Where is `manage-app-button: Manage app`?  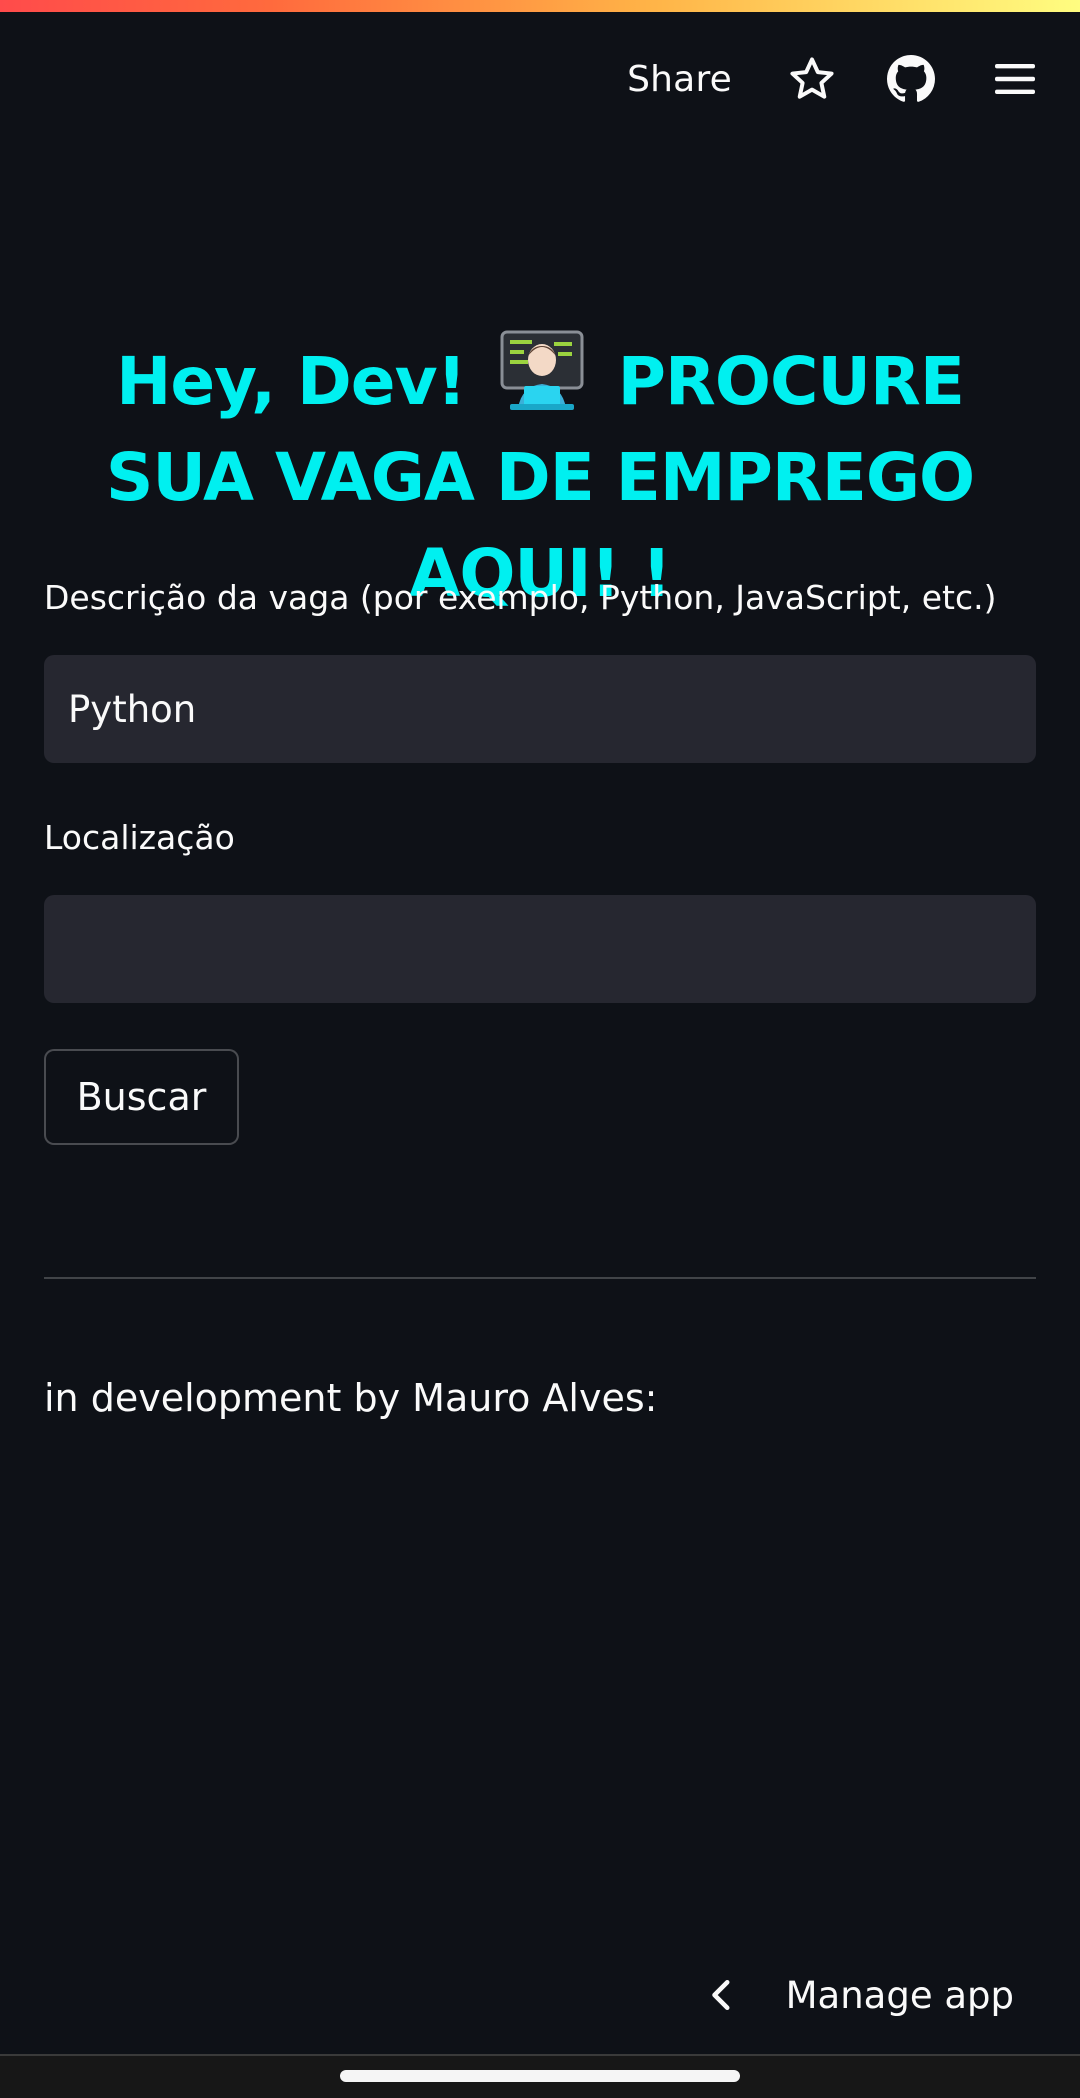 manage-app-button: Manage app is located at coordinates (859, 1995).